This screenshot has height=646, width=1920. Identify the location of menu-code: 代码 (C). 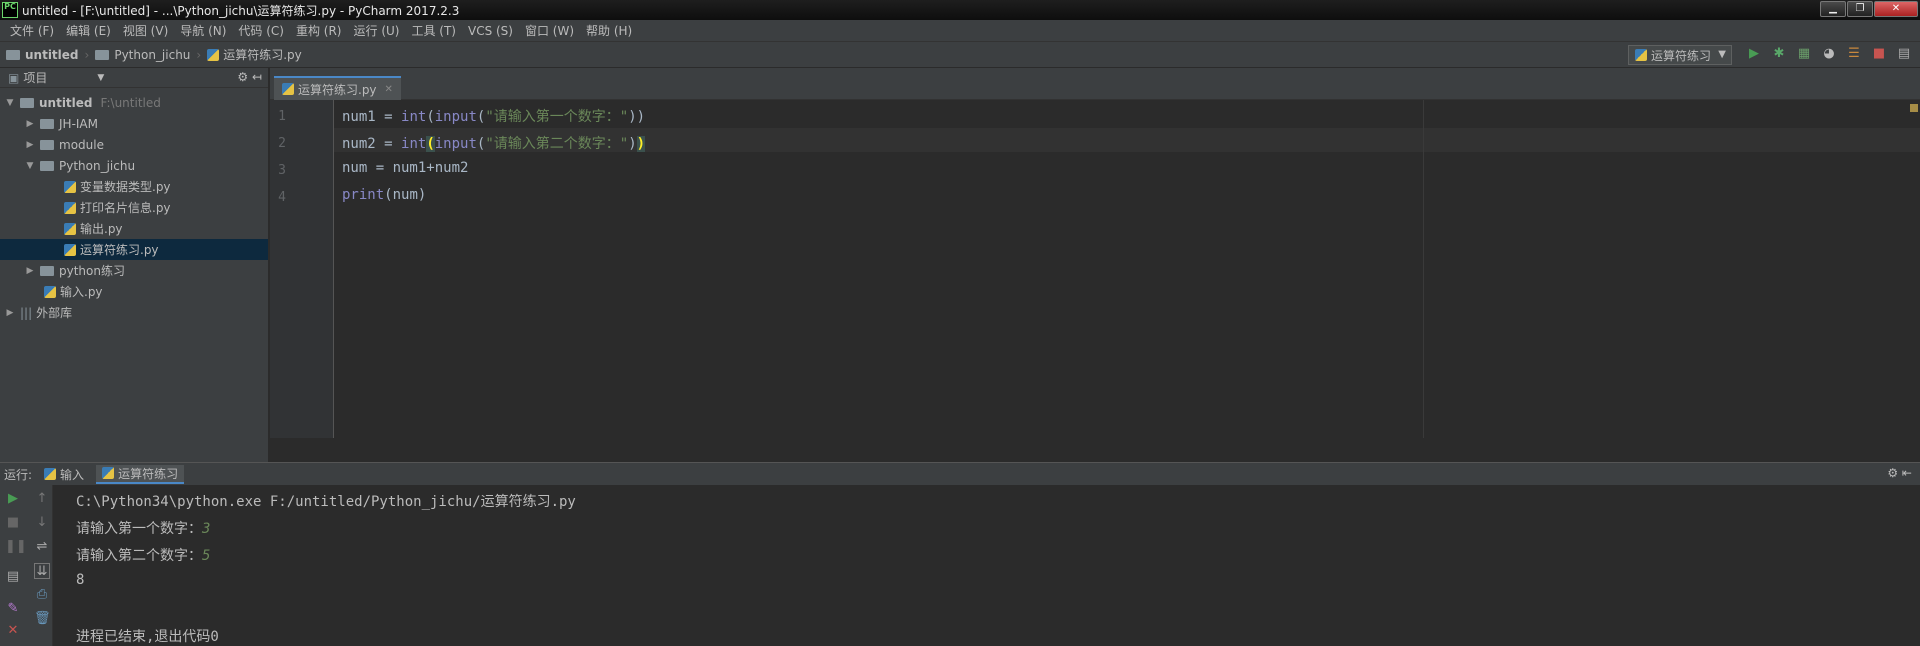
(261, 30).